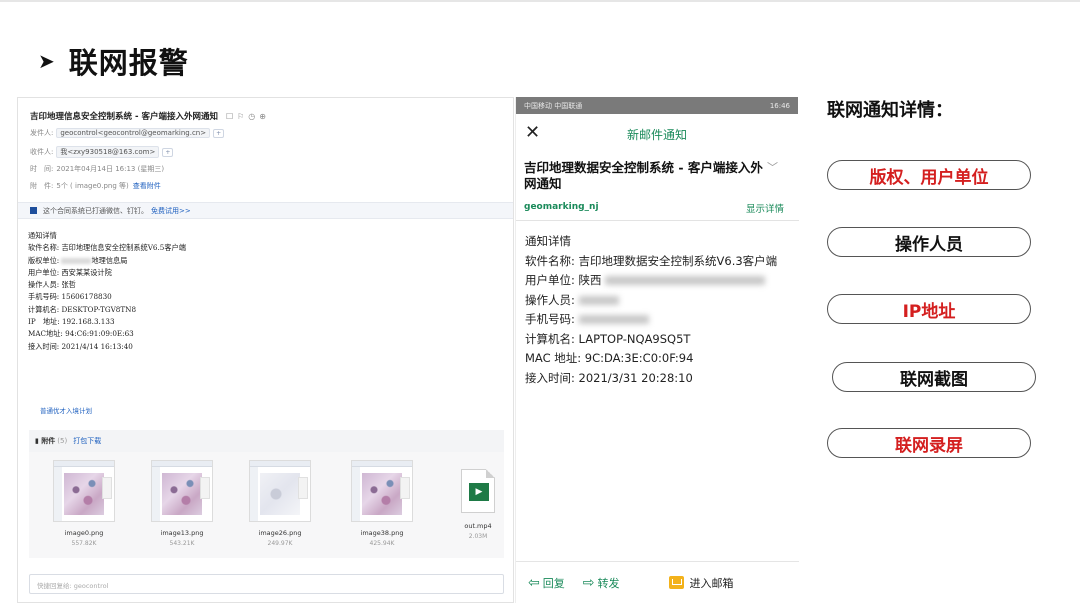 Image resolution: width=1080 pixels, height=610 pixels. Describe the element at coordinates (265, 210) in the screenshot. I see `promo-notice: 这个合同系统已打通微信、钉钉。 免费试用>>` at that location.